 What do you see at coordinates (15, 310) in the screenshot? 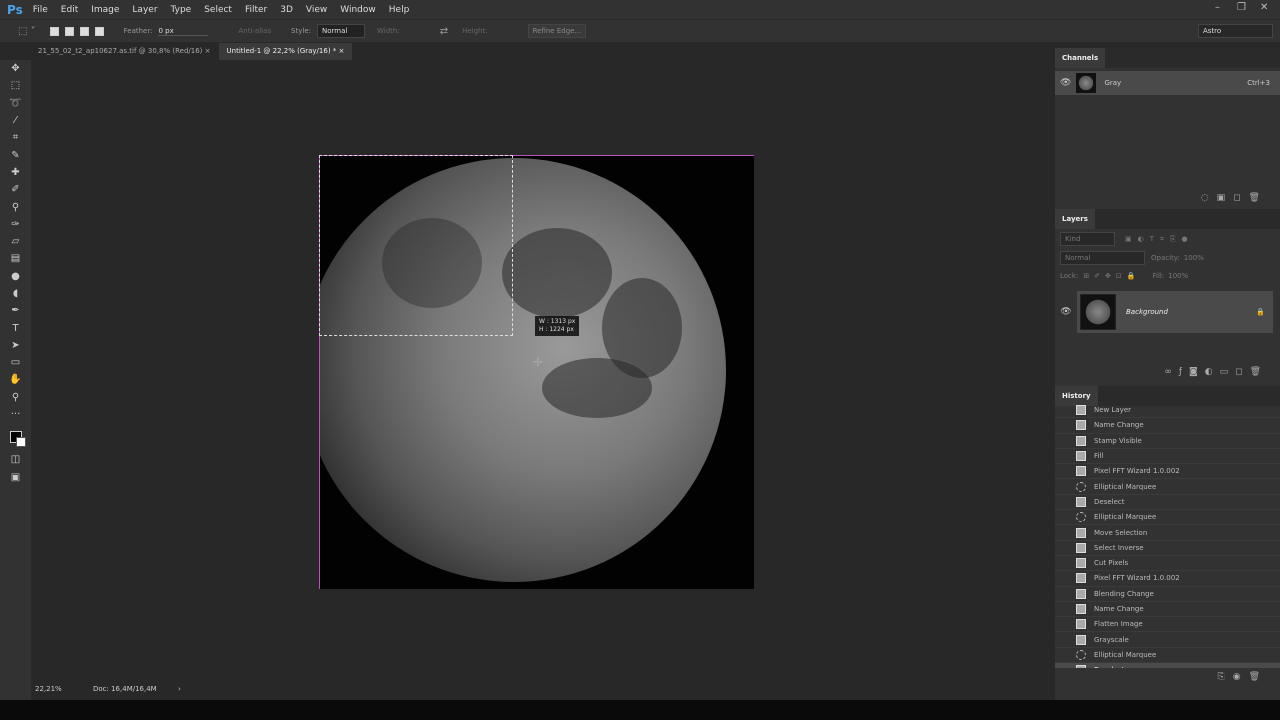
I see `pen-tool-icon: ✒` at bounding box center [15, 310].